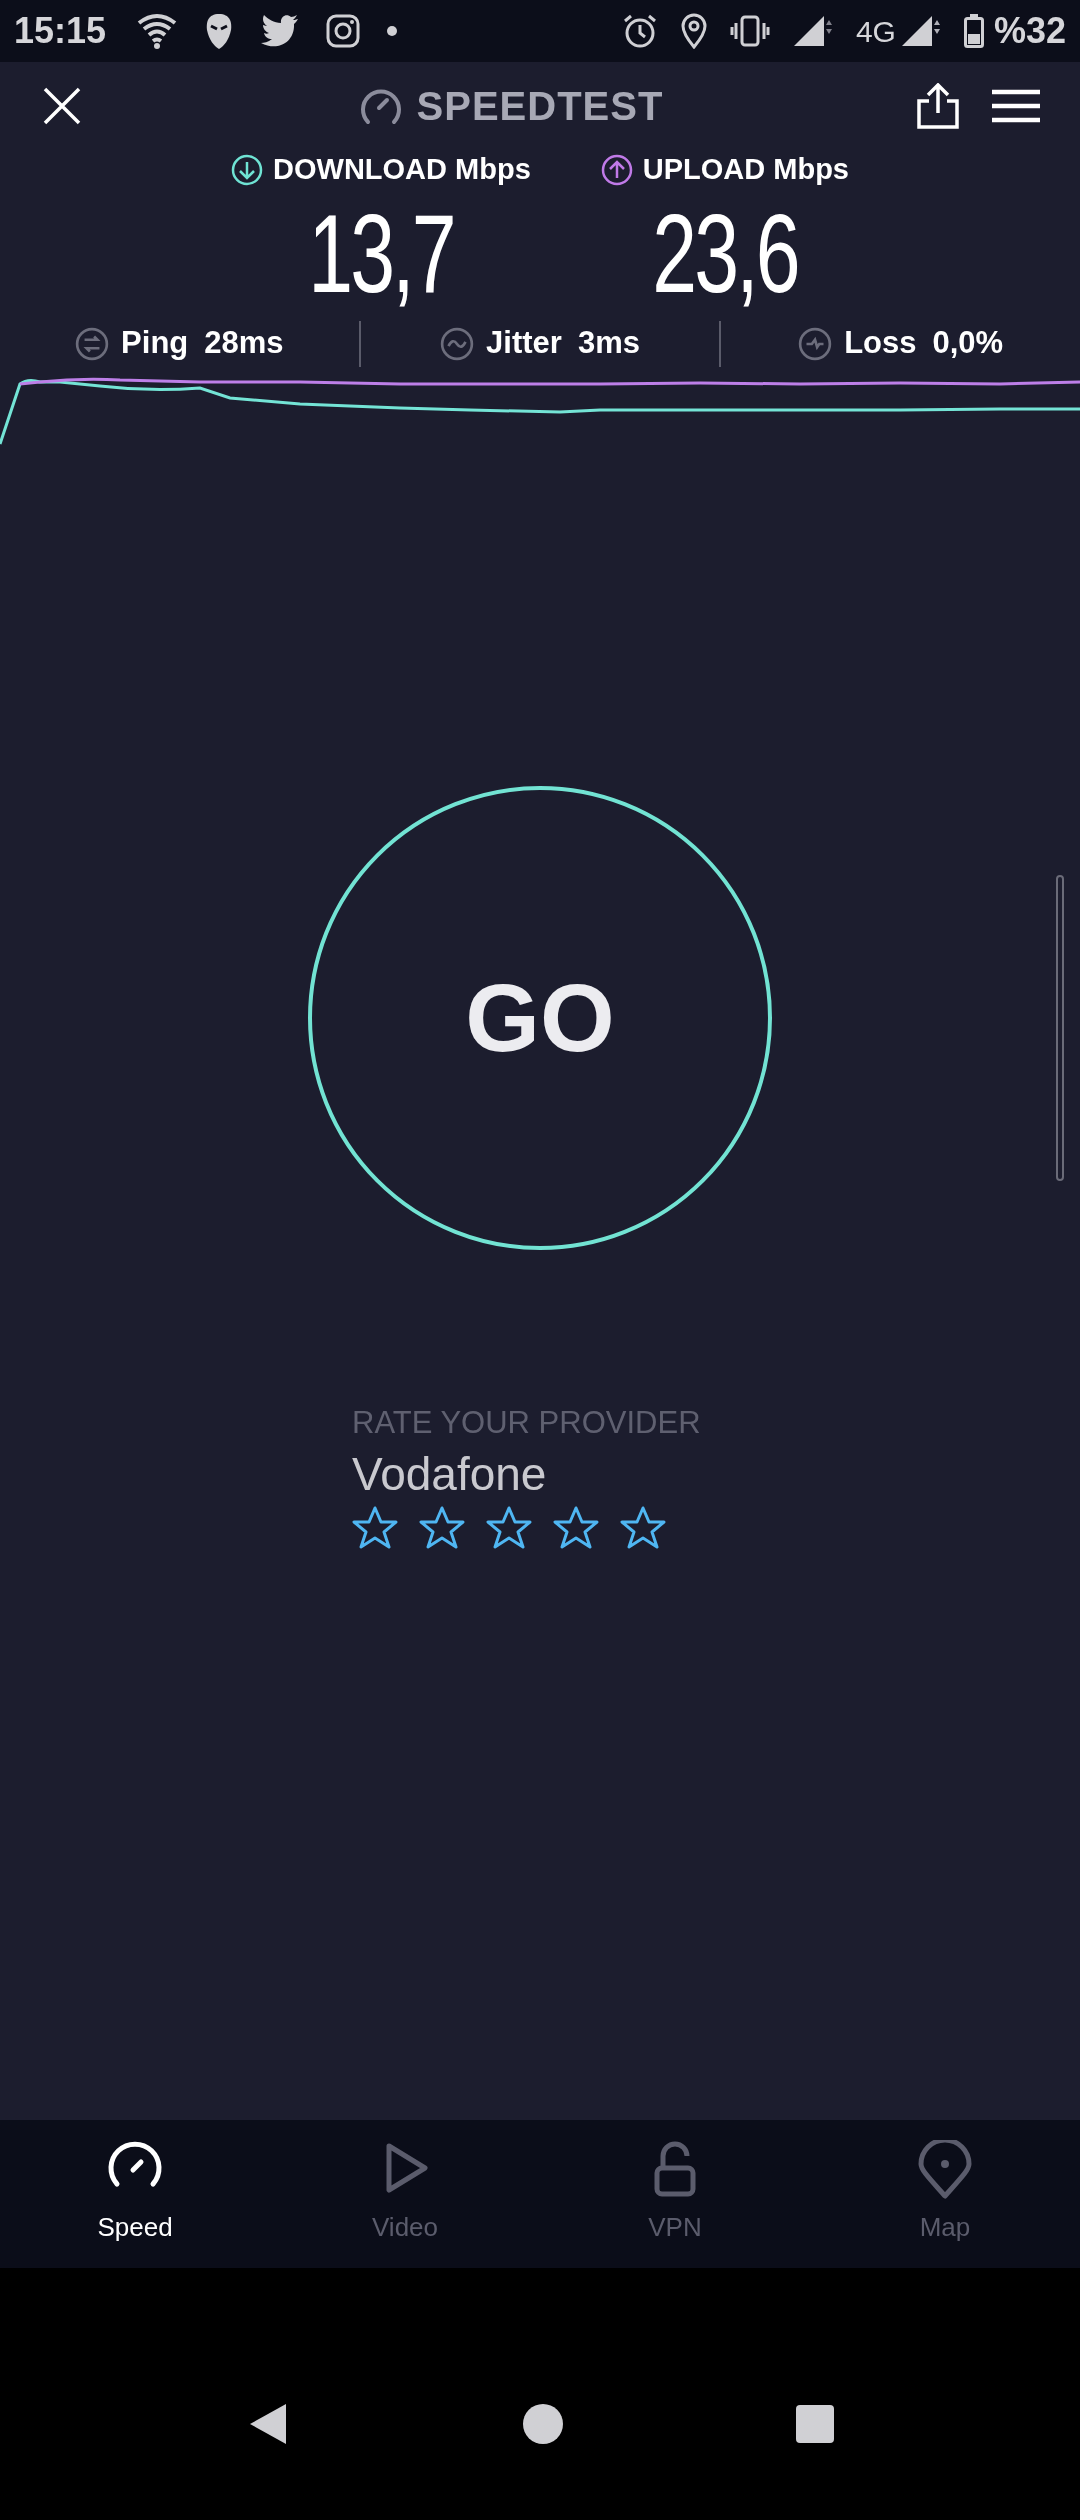 The height and width of the screenshot is (2520, 1080). Describe the element at coordinates (135, 2194) in the screenshot. I see `nav-tab: Speed` at that location.